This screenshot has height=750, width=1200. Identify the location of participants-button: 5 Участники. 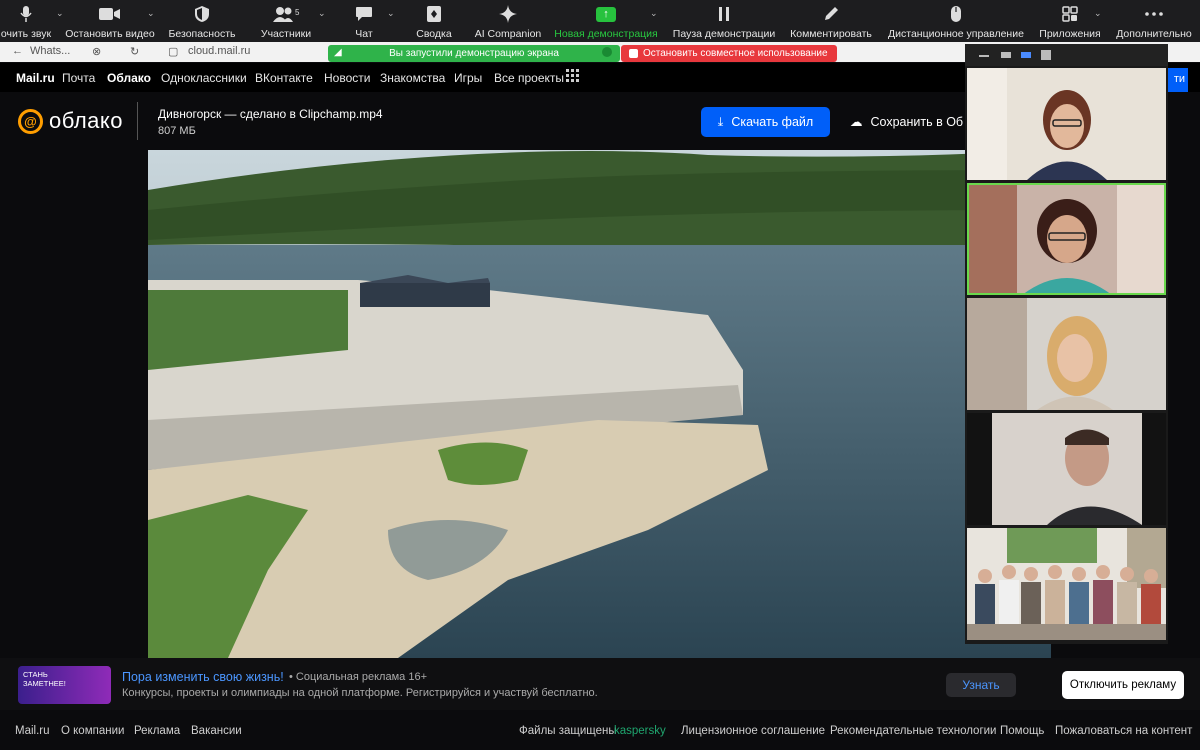
(286, 21).